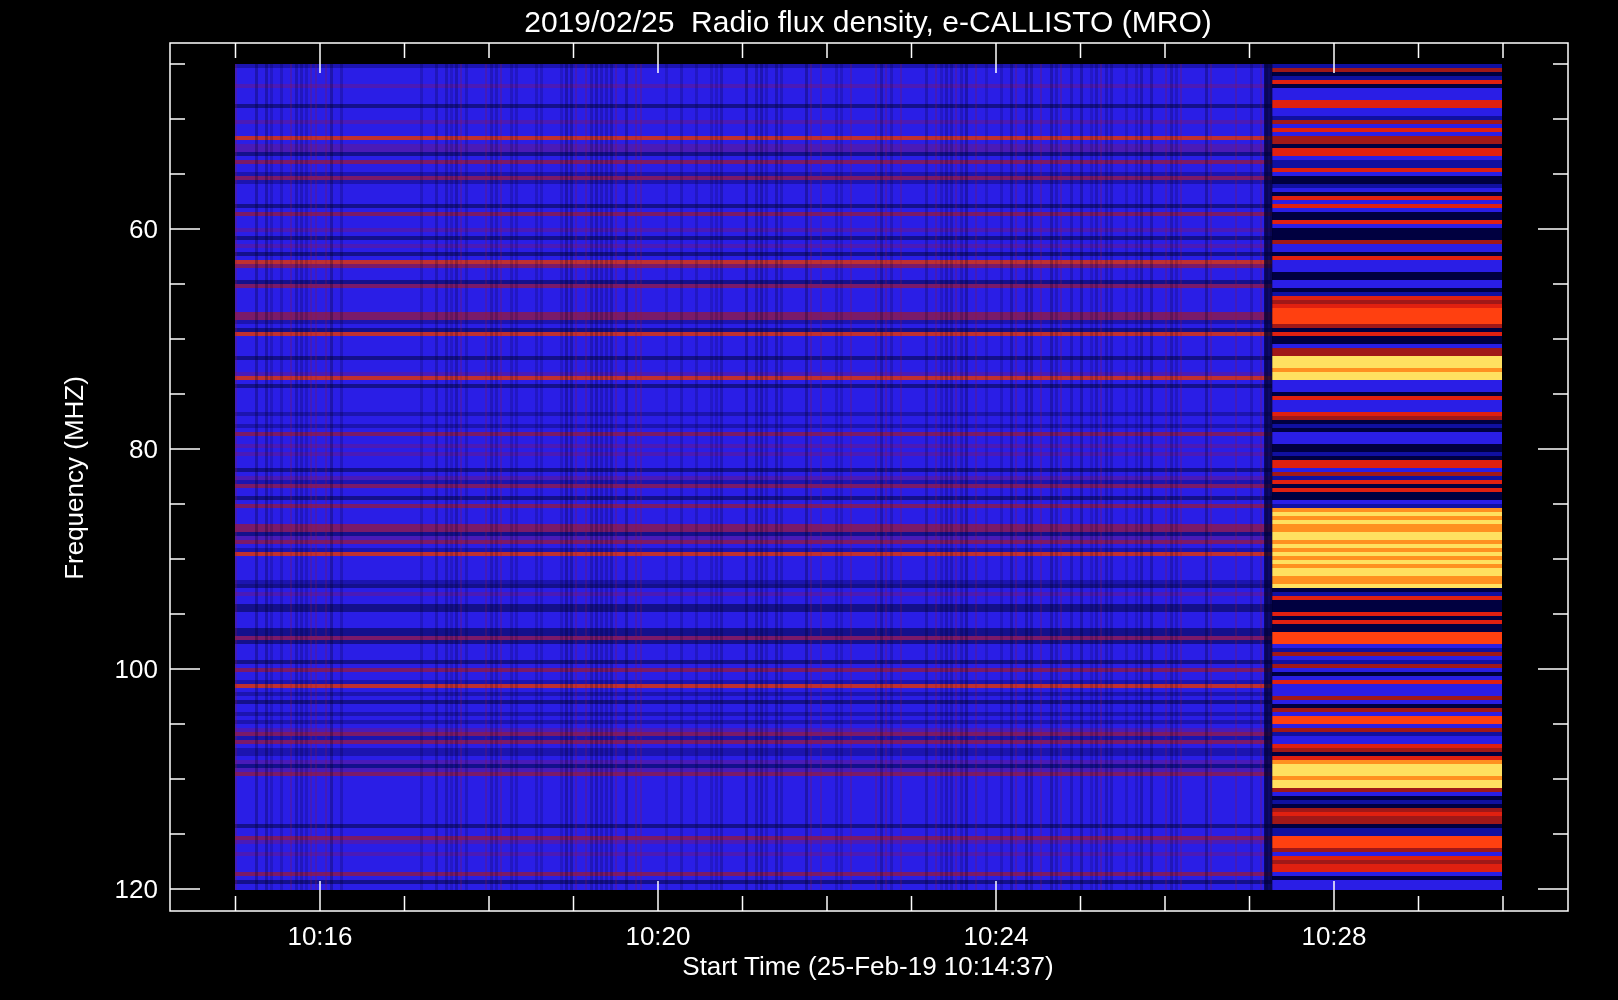  Describe the element at coordinates (868, 21) in the screenshot. I see `chart-title: 2019/02/25 Radio flux density, e-CALLISTO (MRO)` at that location.